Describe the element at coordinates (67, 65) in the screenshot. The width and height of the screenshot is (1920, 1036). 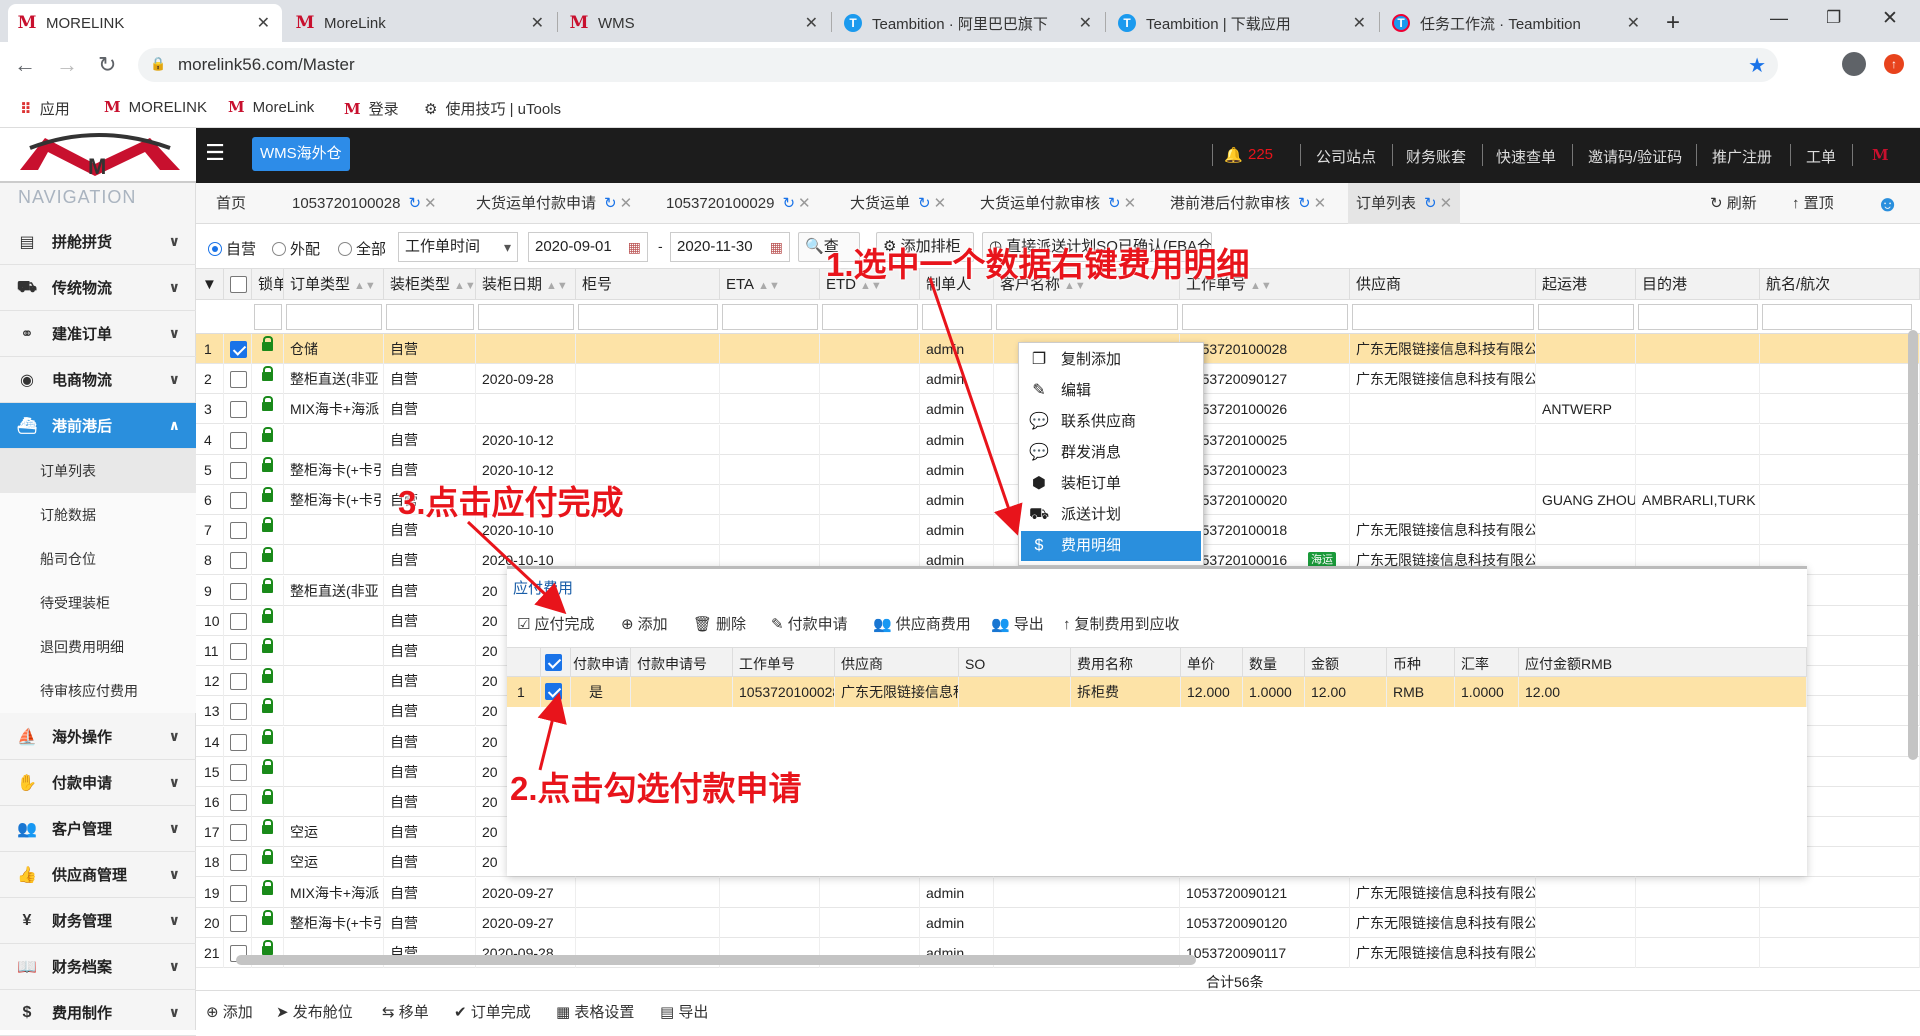
I see `forward-icon: →` at that location.